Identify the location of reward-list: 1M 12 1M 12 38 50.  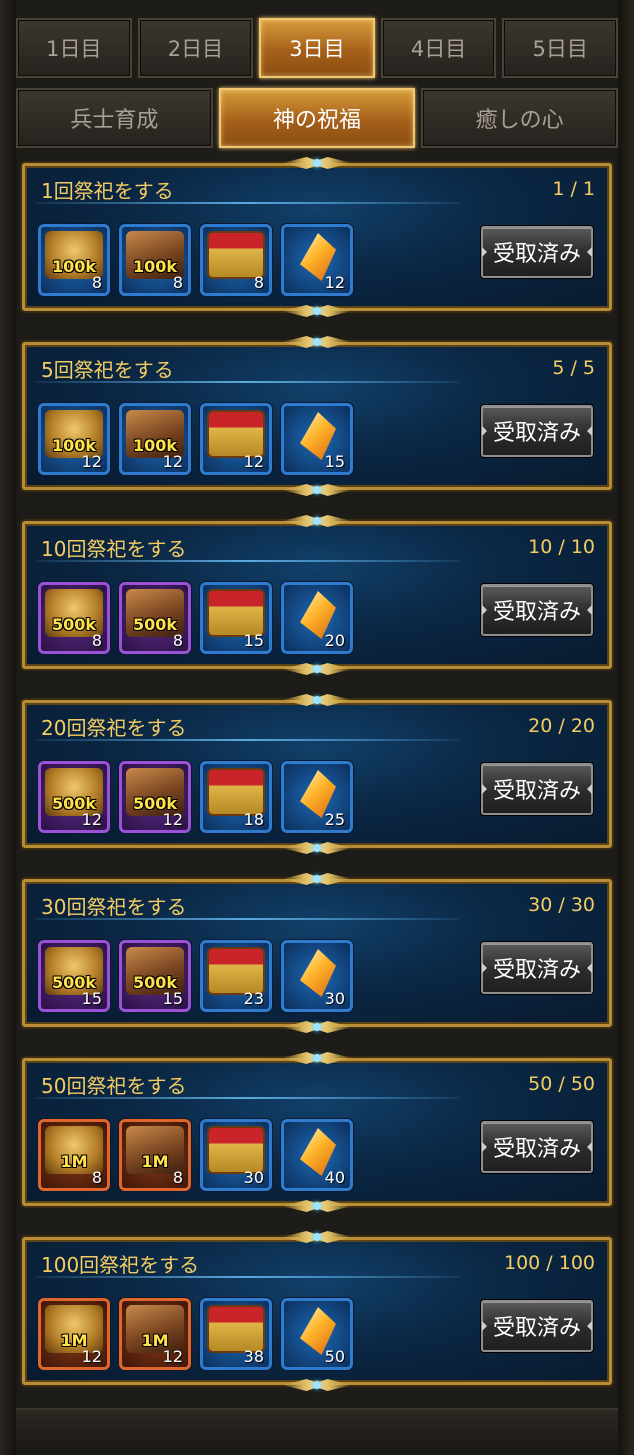
(195, 1334).